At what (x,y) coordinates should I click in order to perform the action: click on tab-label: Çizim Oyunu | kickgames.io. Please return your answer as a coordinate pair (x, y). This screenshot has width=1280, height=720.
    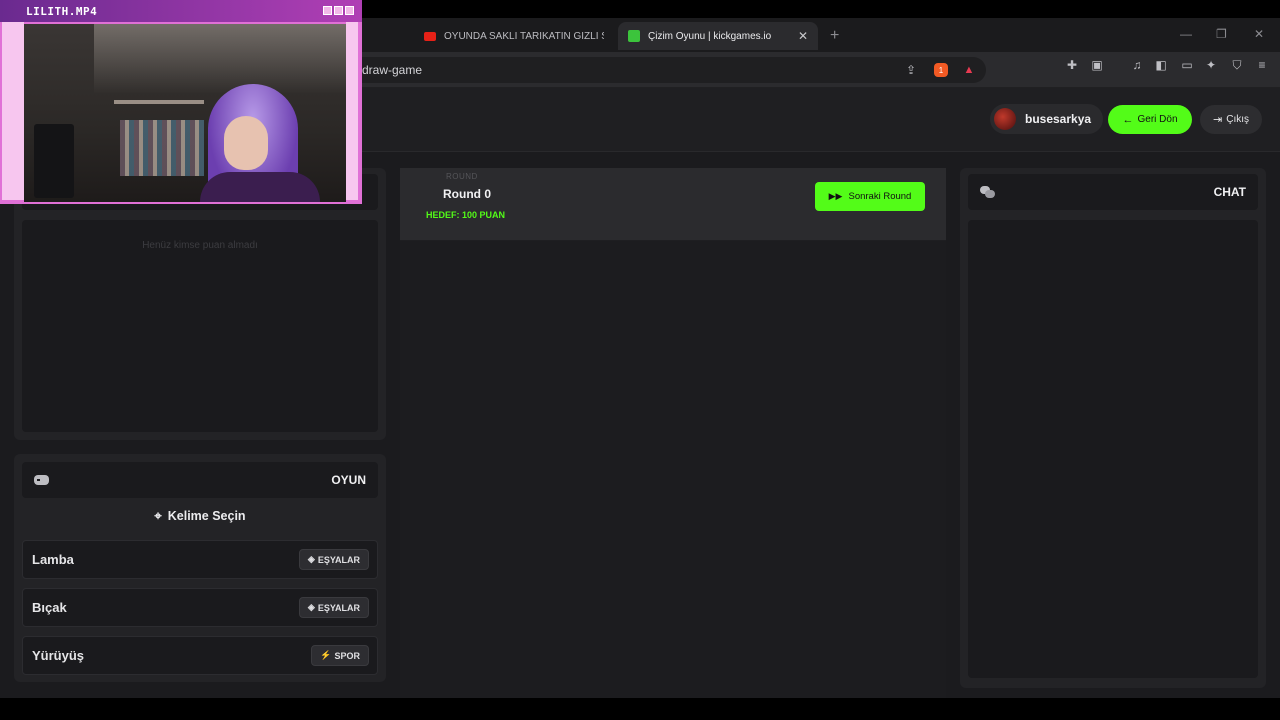
    Looking at the image, I should click on (710, 36).